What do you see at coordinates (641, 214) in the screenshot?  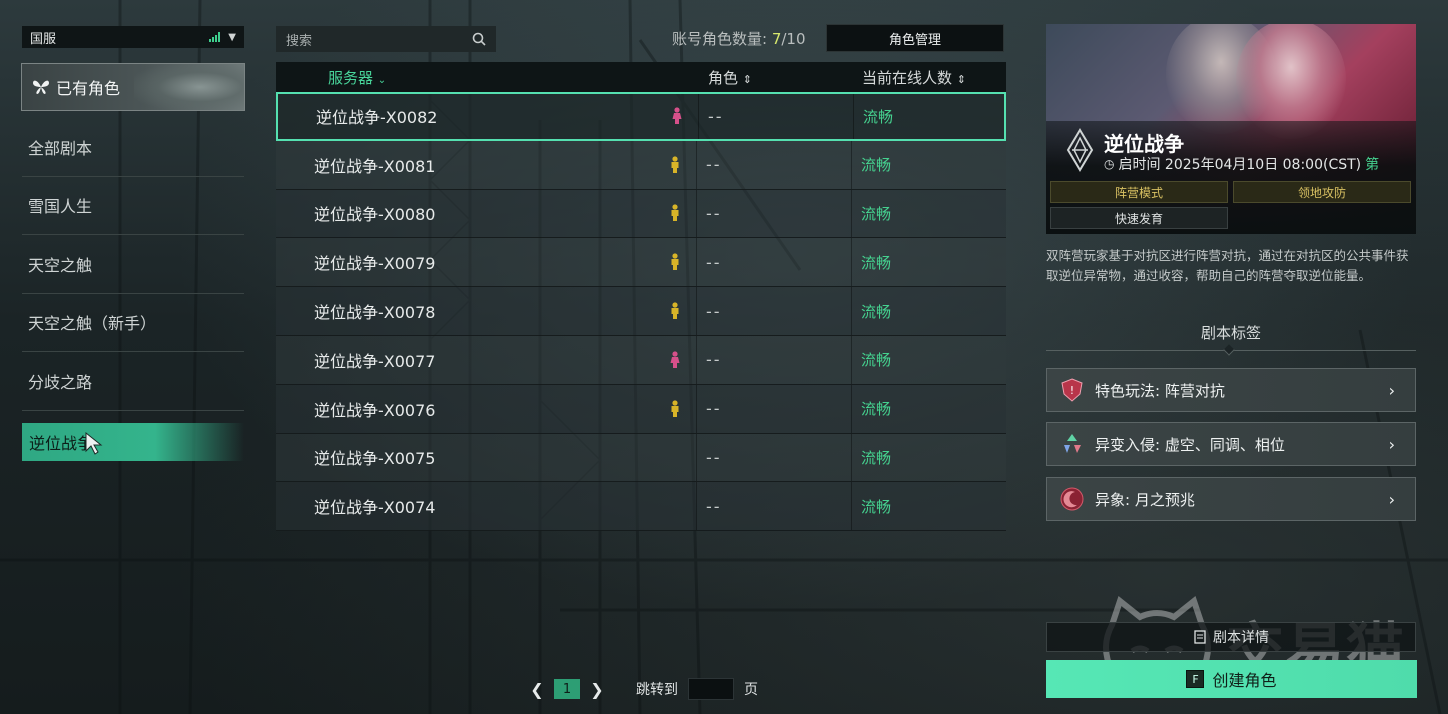 I see `server-row: 逆位战争-X0080 -- 流畅` at bounding box center [641, 214].